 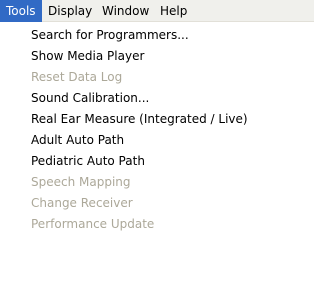 What do you see at coordinates (77, 140) in the screenshot?
I see `menu-item-adult-auto-path: Adult Auto Path` at bounding box center [77, 140].